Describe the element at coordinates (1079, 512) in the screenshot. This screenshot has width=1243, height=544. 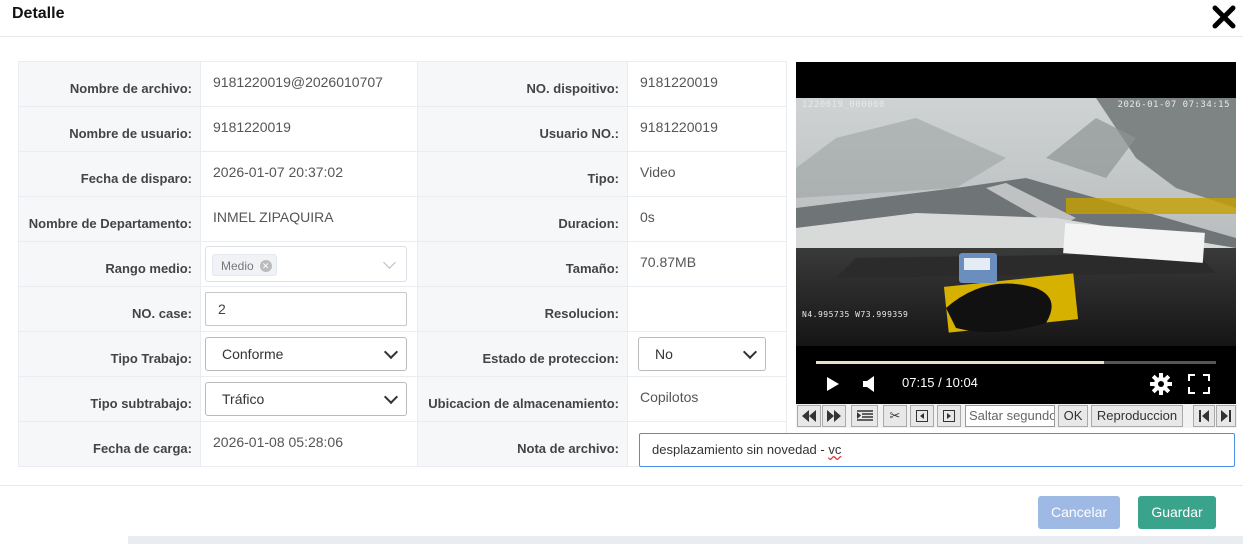
I see `cancel-button: Cancelar` at that location.